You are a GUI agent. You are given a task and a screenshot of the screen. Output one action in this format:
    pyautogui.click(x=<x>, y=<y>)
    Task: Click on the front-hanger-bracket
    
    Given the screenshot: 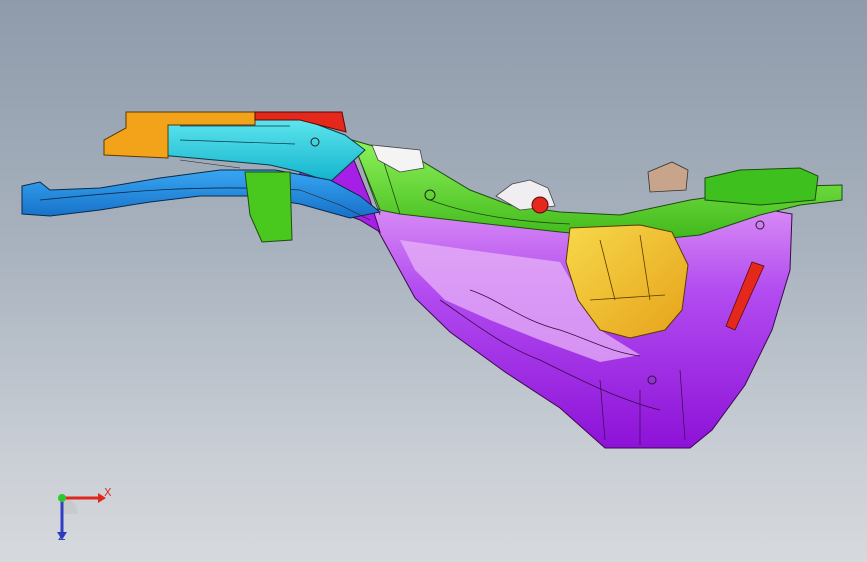 What is the action you would take?
    pyautogui.click(x=268, y=207)
    